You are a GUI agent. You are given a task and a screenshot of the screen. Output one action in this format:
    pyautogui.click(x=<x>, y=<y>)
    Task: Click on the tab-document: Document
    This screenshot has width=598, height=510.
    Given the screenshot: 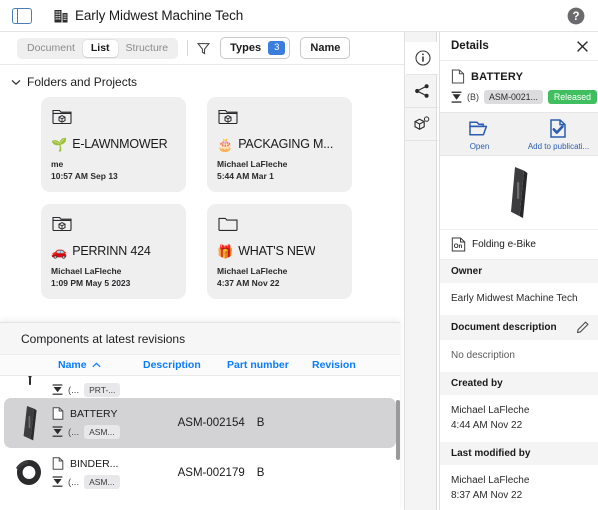 What is the action you would take?
    pyautogui.click(x=51, y=48)
    